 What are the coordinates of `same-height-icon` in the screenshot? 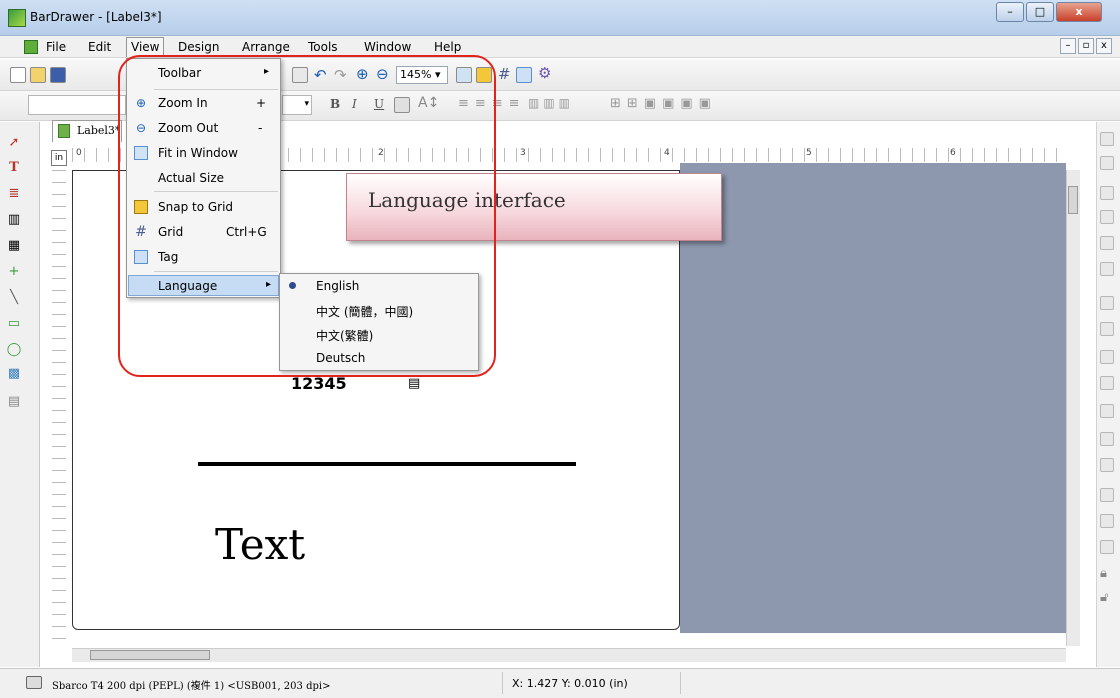 It's located at (1107, 383).